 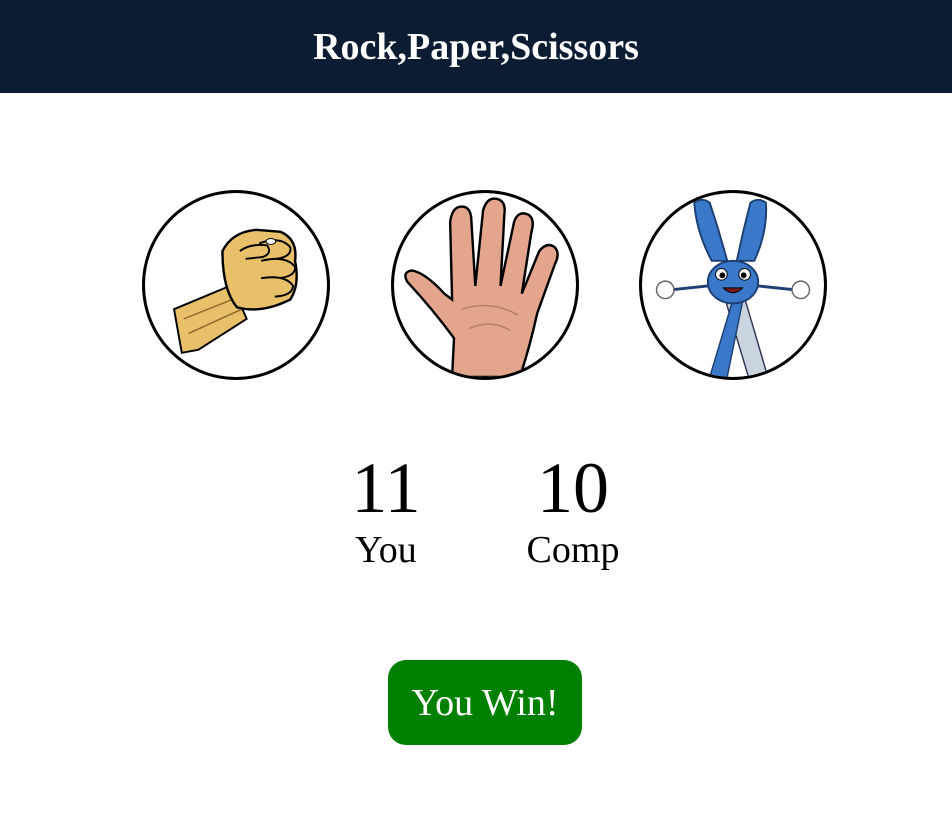 I want to click on comp-score: 10, so click(x=573, y=488).